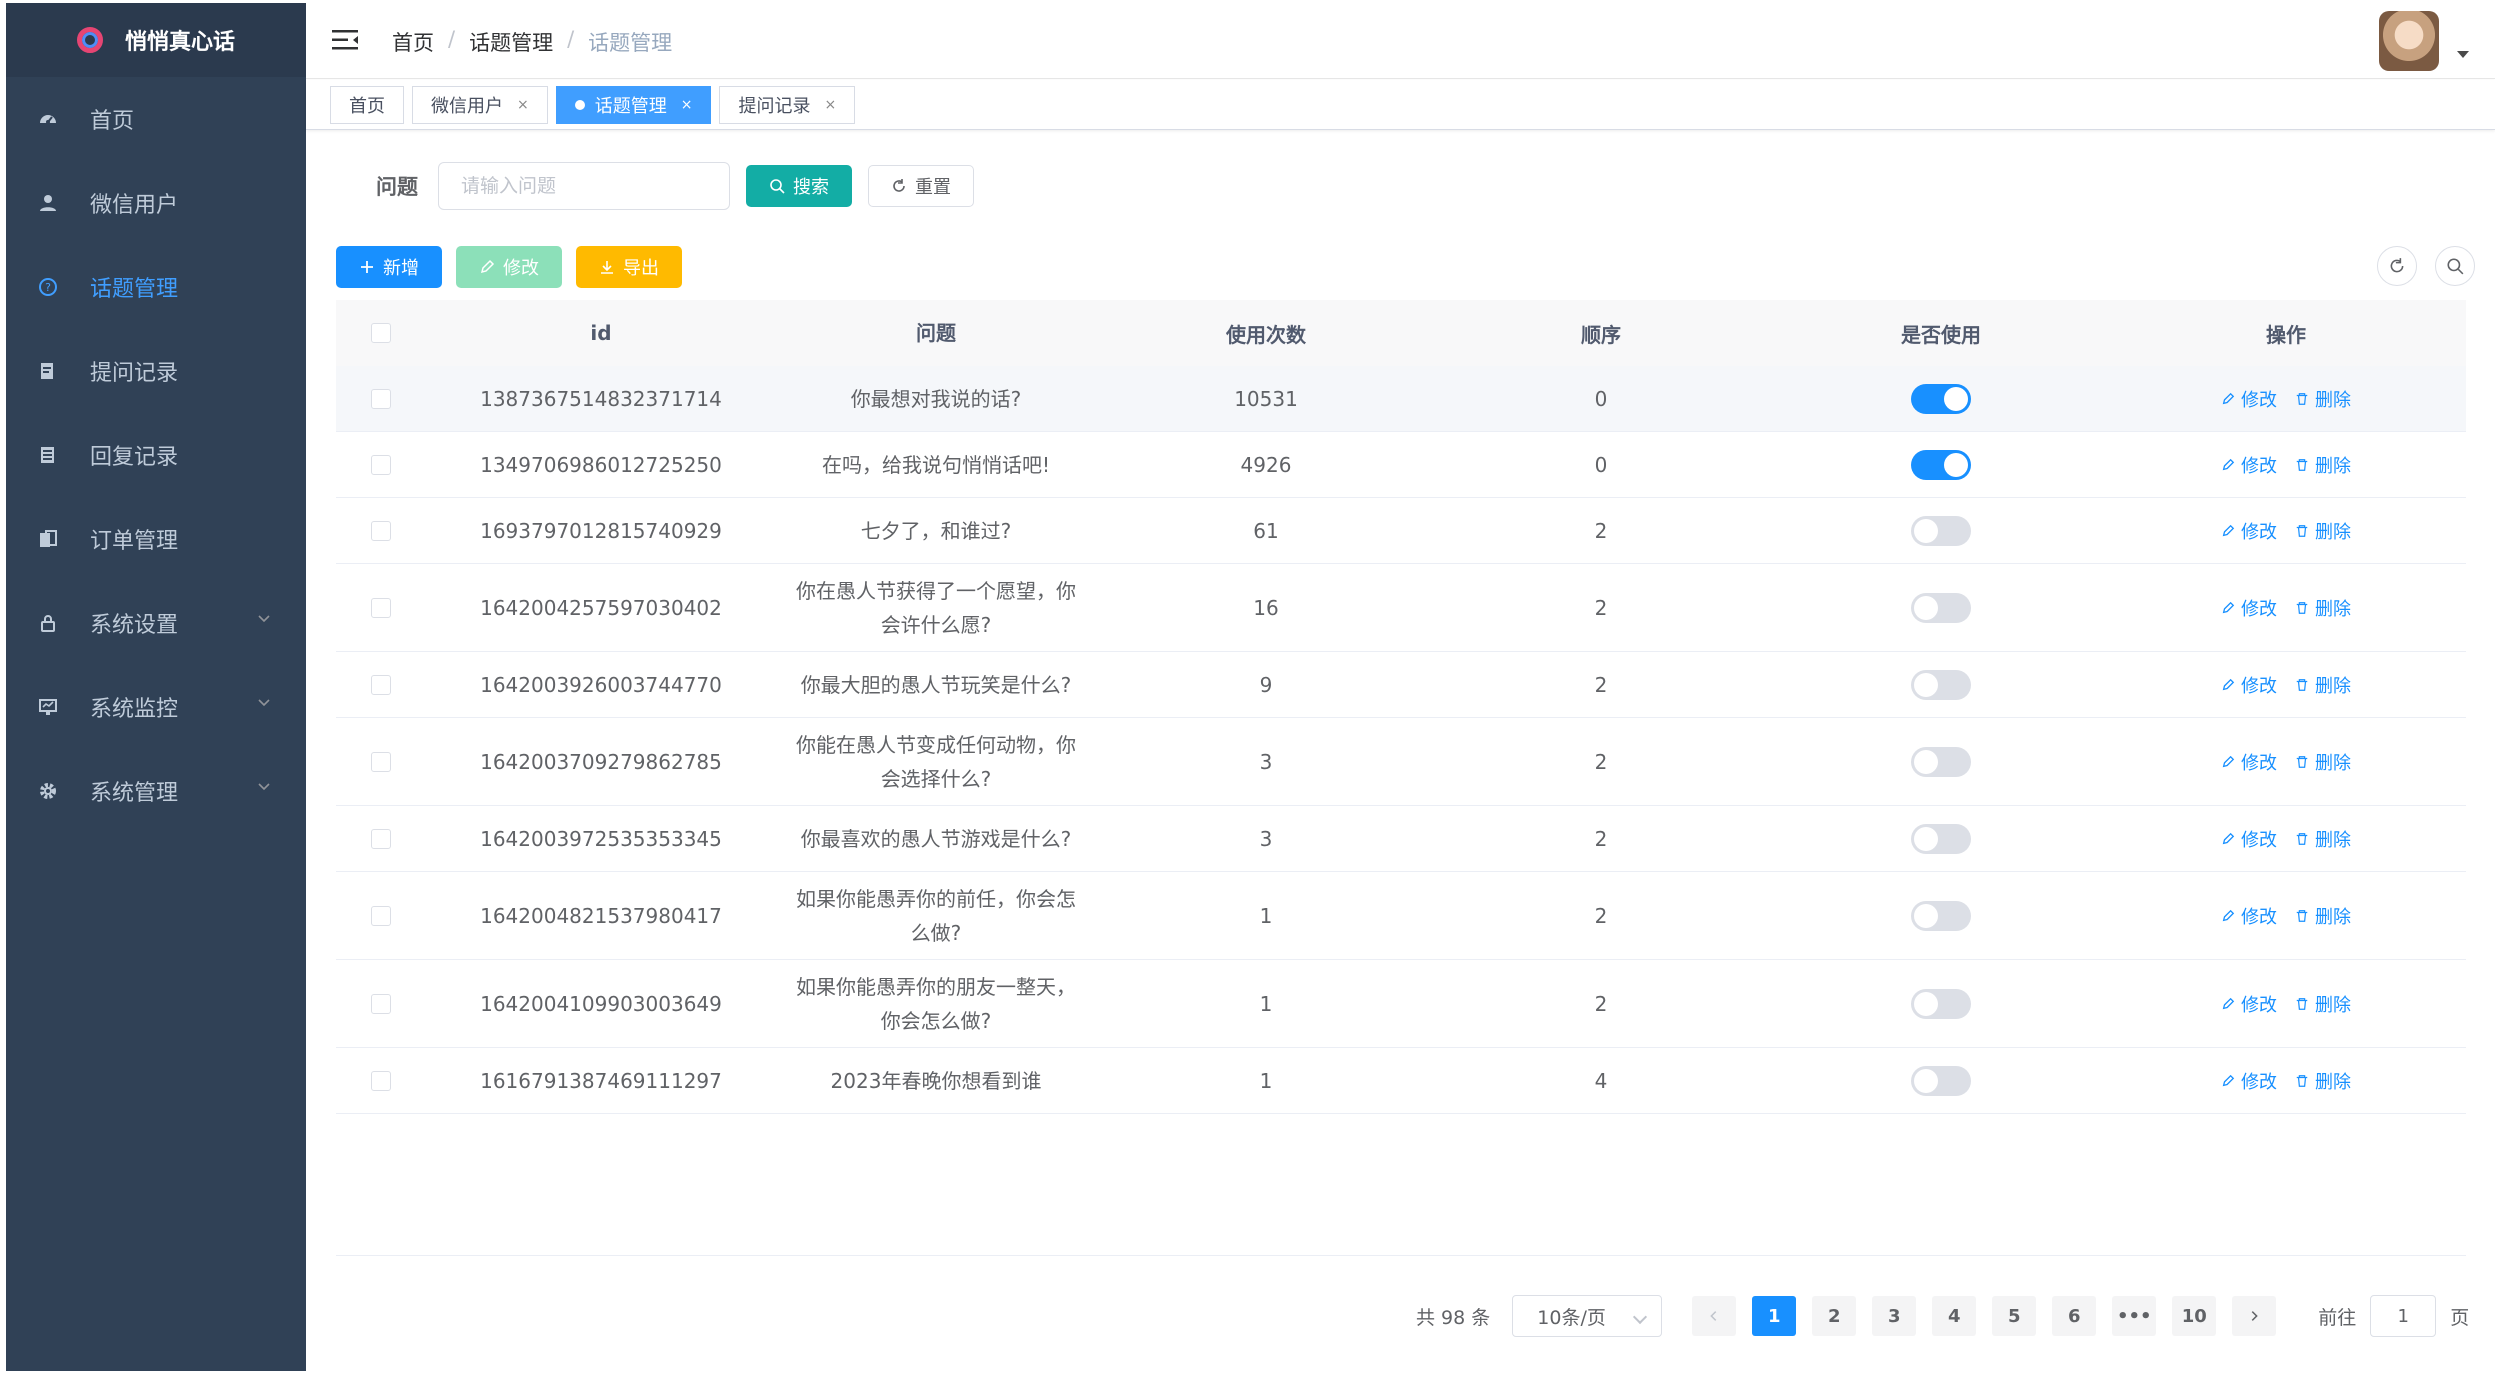 The image size is (2495, 1375). Describe the element at coordinates (156, 119) in the screenshot. I see `sidebar-item-home: 首页` at that location.